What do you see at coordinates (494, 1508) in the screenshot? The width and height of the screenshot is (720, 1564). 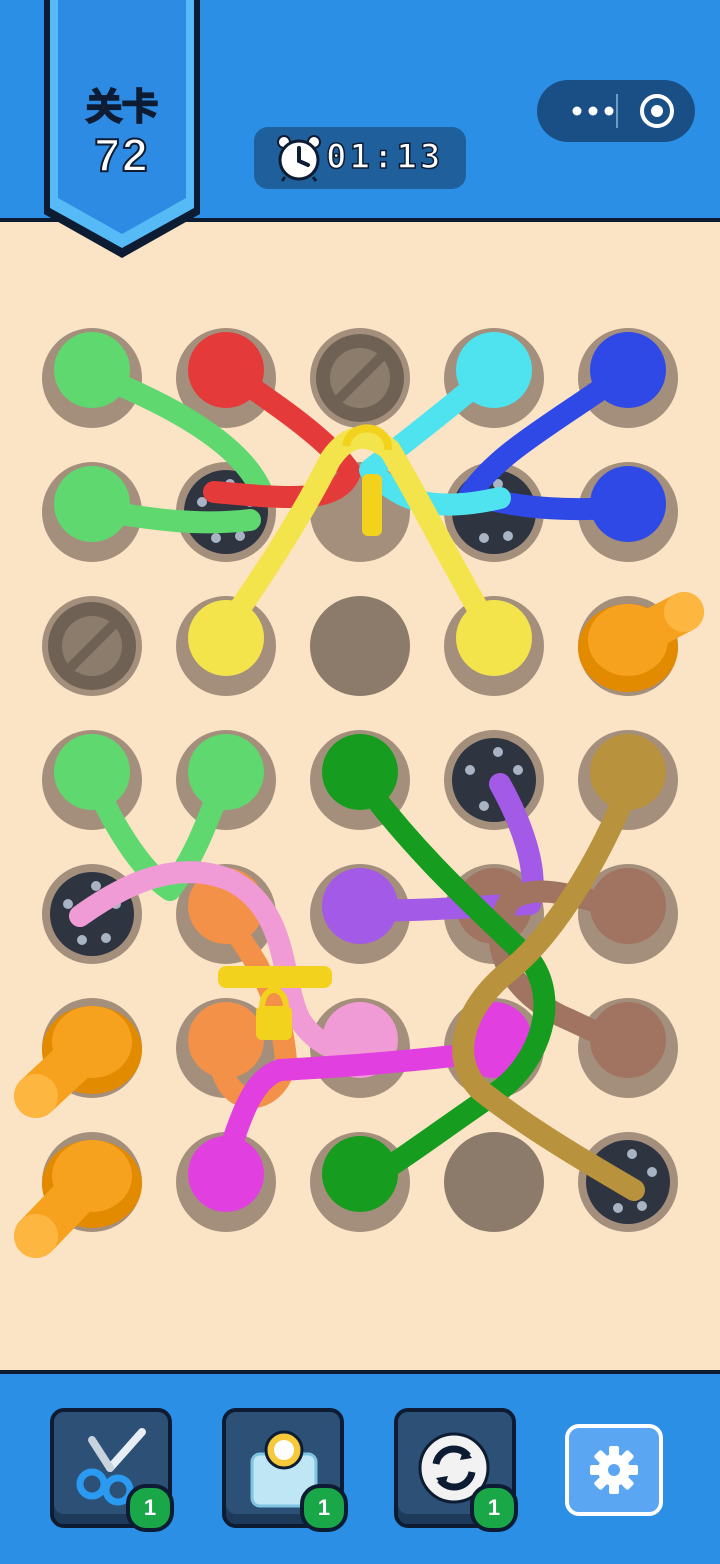 I see `shuffle-count-badge: 1` at bounding box center [494, 1508].